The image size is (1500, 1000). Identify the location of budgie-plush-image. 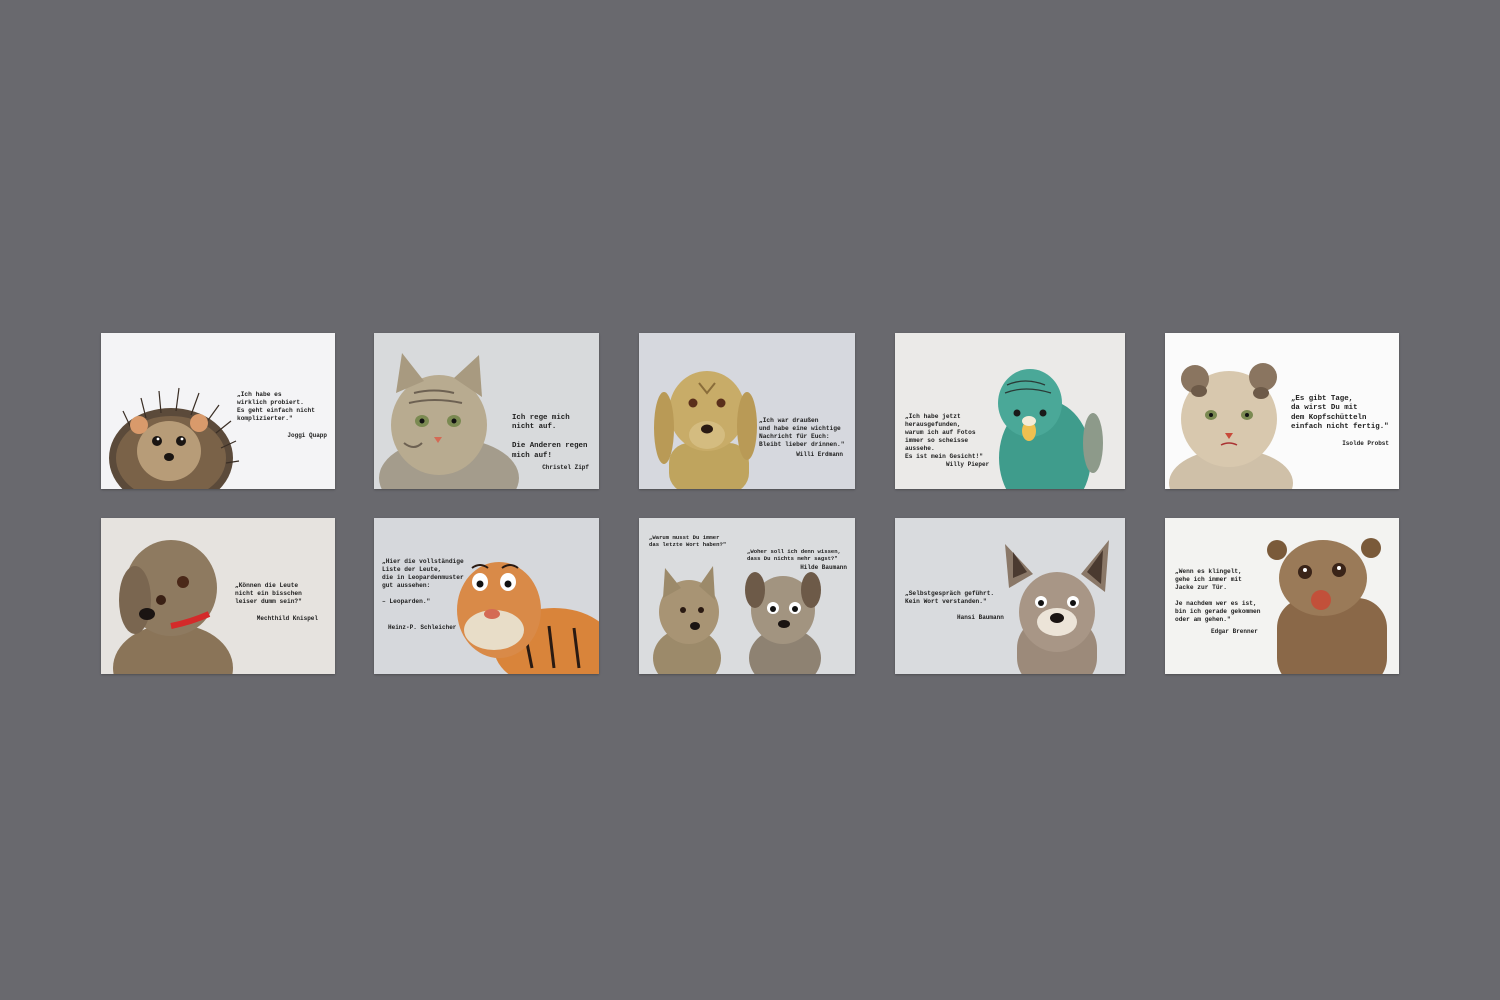
(1050, 429).